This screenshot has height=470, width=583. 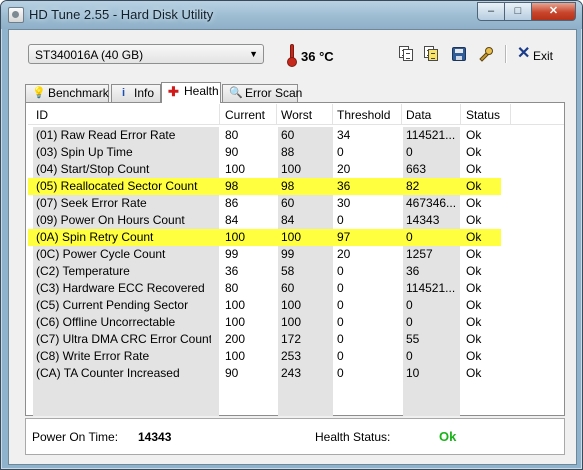 I want to click on table-row: (09) Power On Hours Count 84 84 0 14343 Ok, so click(x=296, y=220).